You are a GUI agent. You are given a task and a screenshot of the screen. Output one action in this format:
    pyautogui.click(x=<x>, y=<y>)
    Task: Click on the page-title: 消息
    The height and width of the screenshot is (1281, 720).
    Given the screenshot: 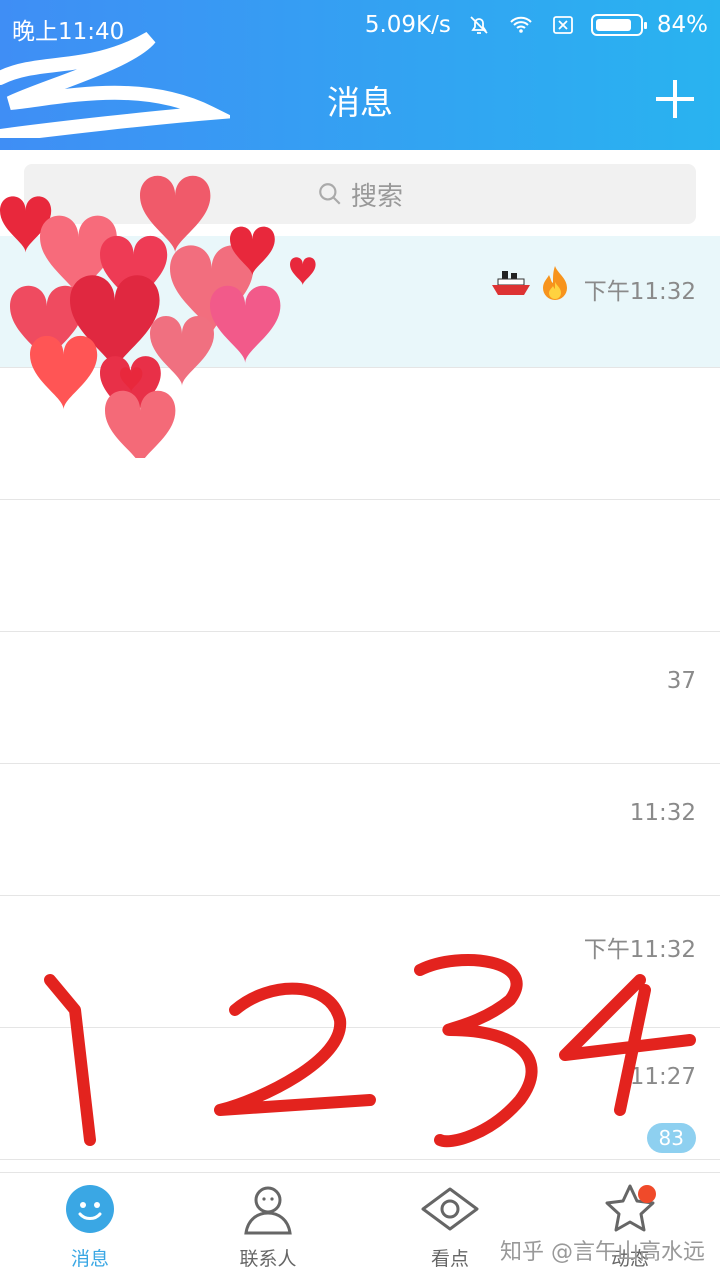 What is the action you would take?
    pyautogui.click(x=360, y=102)
    